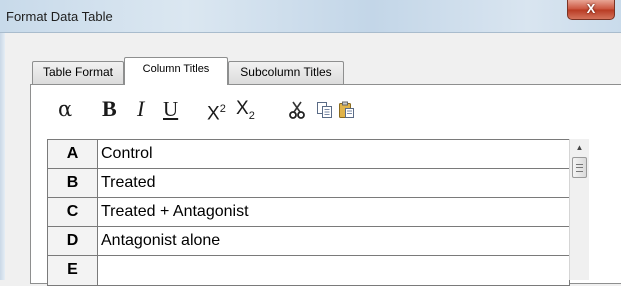 This screenshot has height=286, width=621. What do you see at coordinates (176, 71) in the screenshot?
I see `tab-column-titles: Column Titles` at bounding box center [176, 71].